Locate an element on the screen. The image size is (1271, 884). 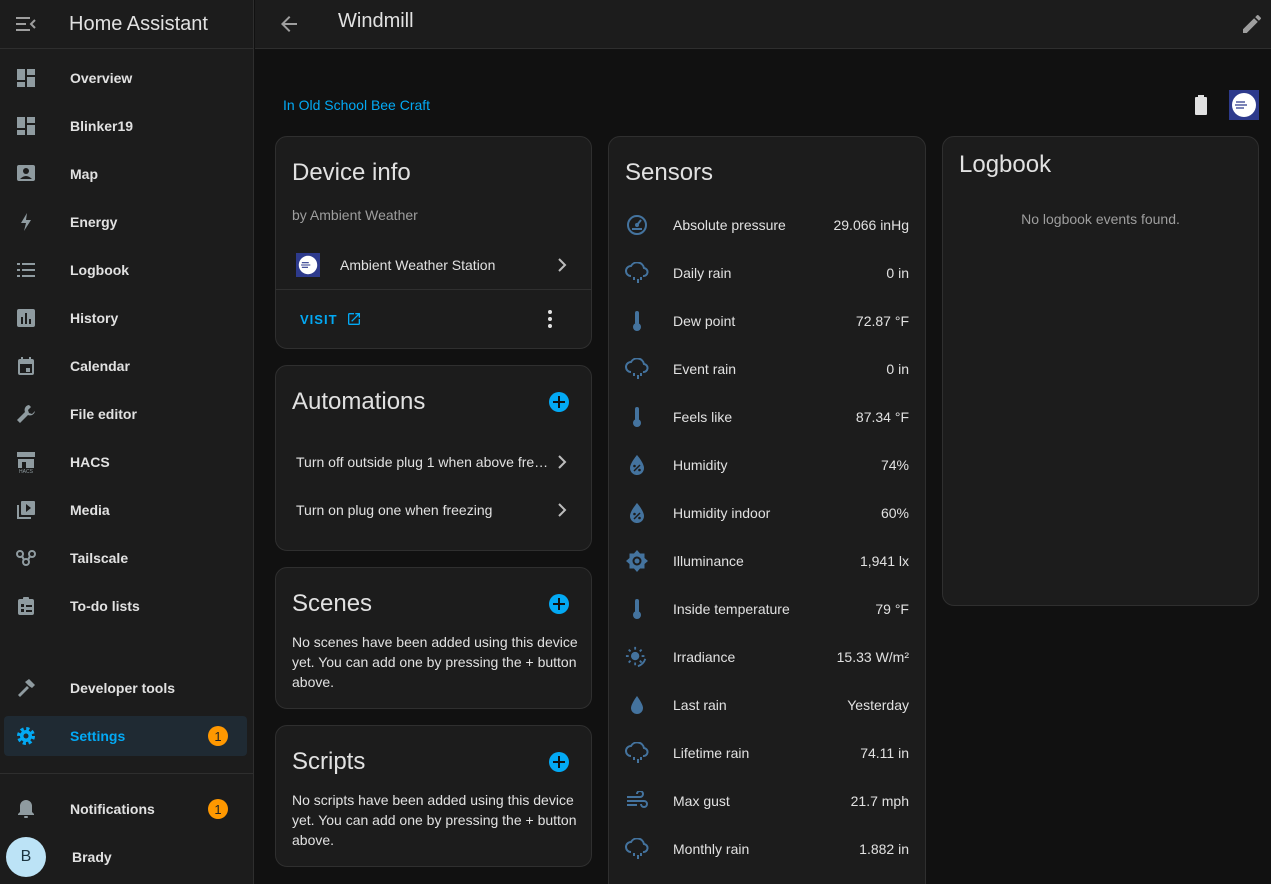
sidebar-item-label: Energy is located at coordinates (94, 222).